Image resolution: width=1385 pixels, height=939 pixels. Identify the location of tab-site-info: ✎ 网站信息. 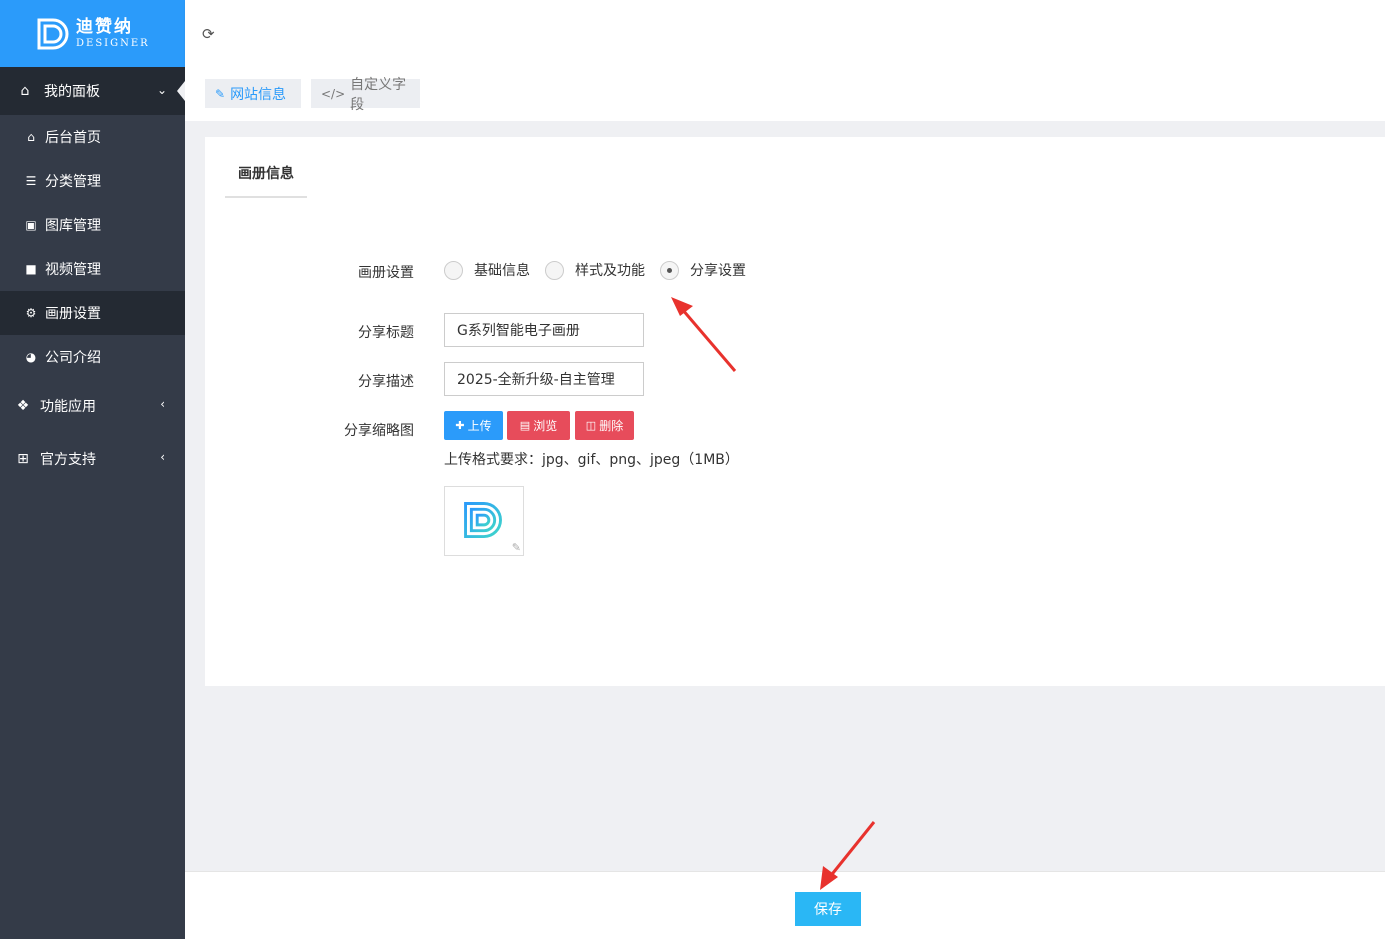
(253, 93).